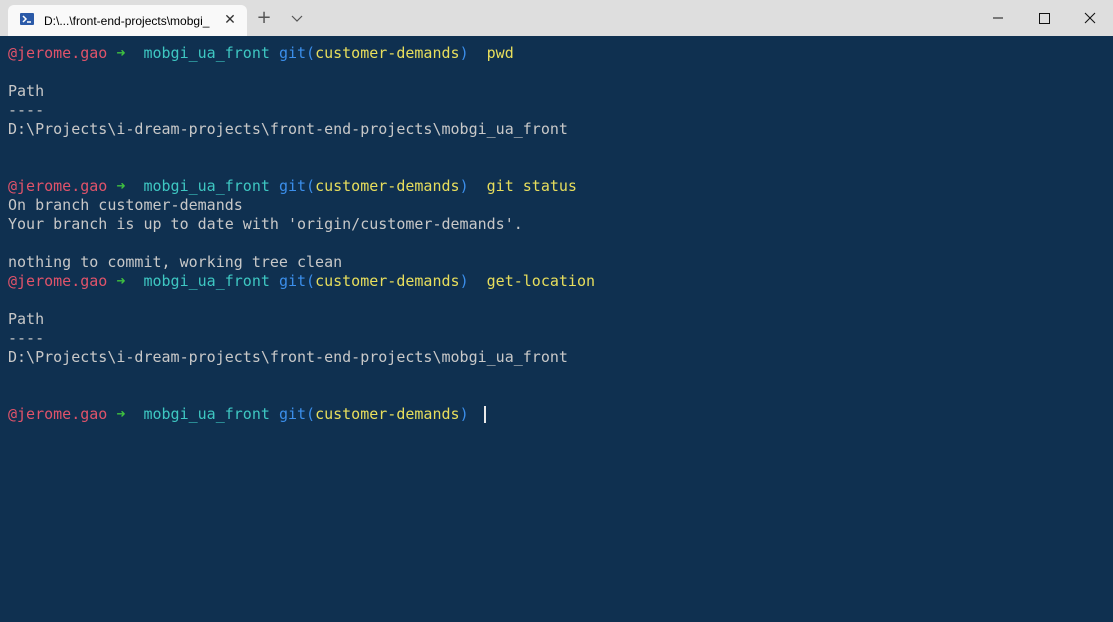 The image size is (1113, 622). Describe the element at coordinates (1044, 18) in the screenshot. I see `maximize-button` at that location.